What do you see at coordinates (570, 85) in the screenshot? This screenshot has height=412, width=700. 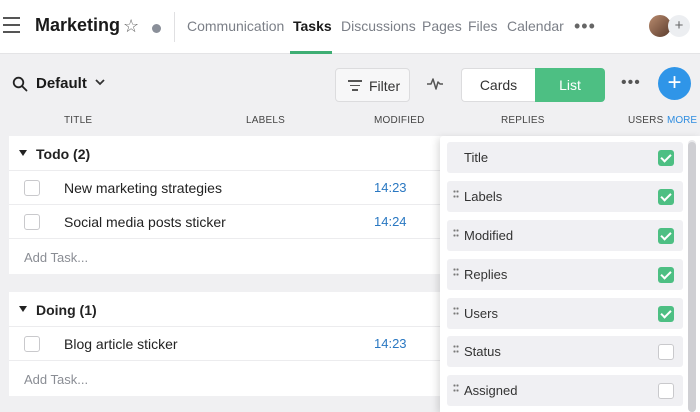 I see `list-view-button: List` at bounding box center [570, 85].